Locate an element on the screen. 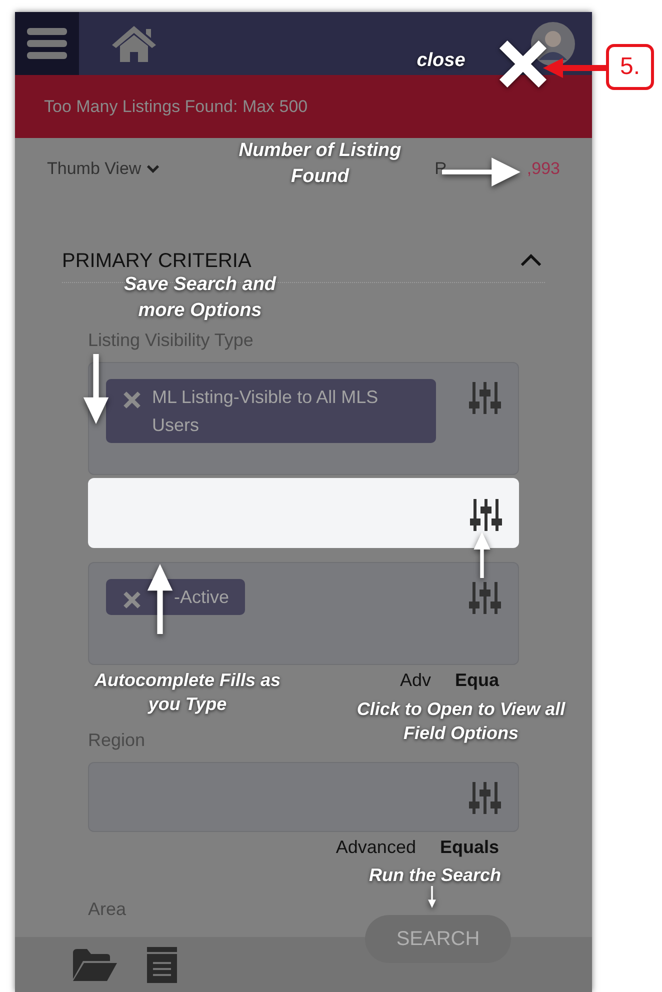  advanced-value: Equa is located at coordinates (476, 680).